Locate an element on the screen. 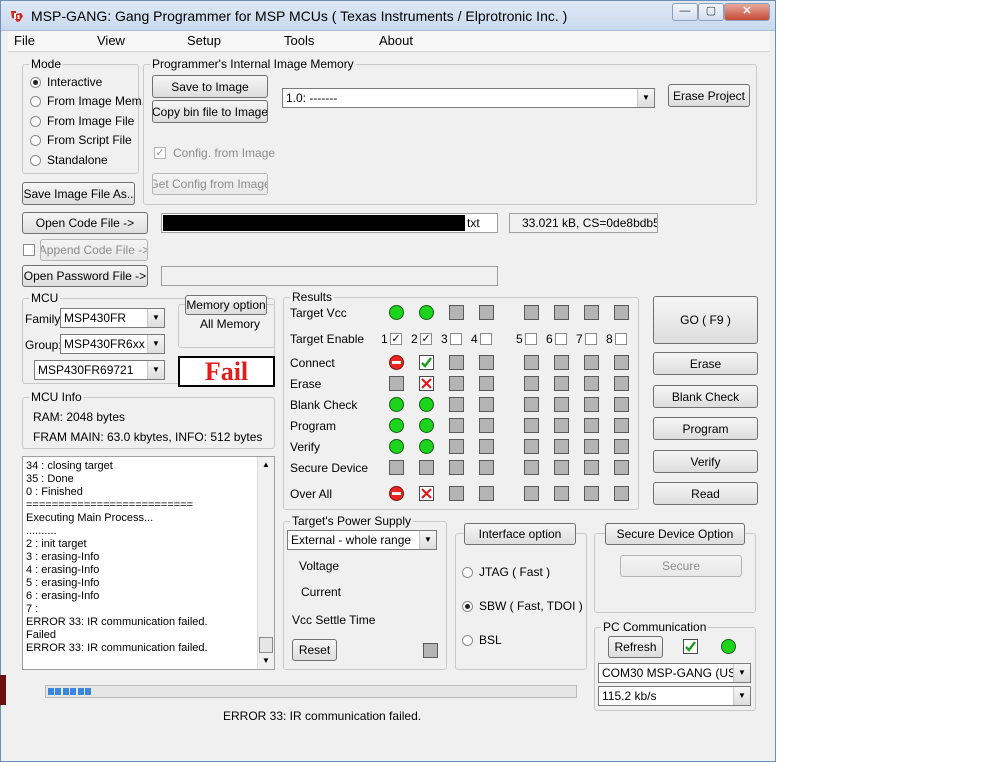  menu-file: File is located at coordinates (24, 40).